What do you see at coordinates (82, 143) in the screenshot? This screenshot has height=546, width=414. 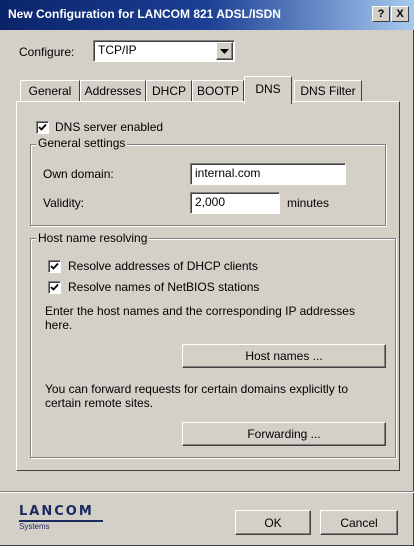 I see `general-settings-legend: General settings` at bounding box center [82, 143].